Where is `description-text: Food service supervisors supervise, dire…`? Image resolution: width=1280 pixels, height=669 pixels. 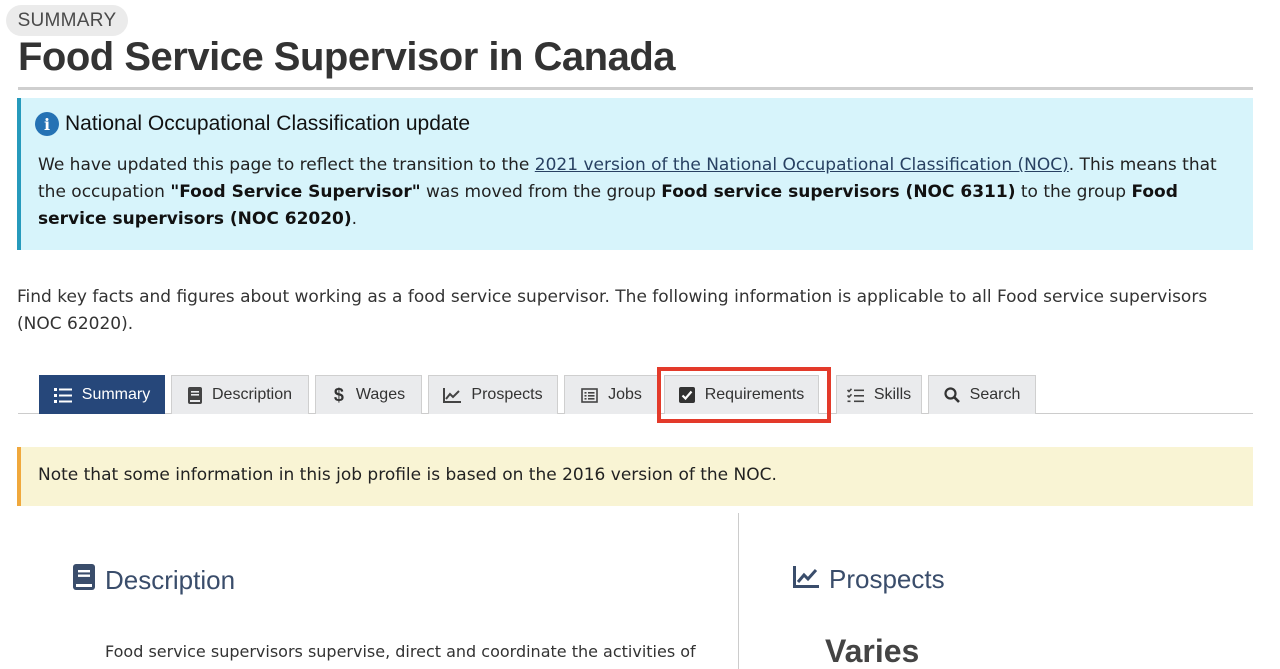
description-text: Food service supervisors supervise, dire… is located at coordinates (400, 651).